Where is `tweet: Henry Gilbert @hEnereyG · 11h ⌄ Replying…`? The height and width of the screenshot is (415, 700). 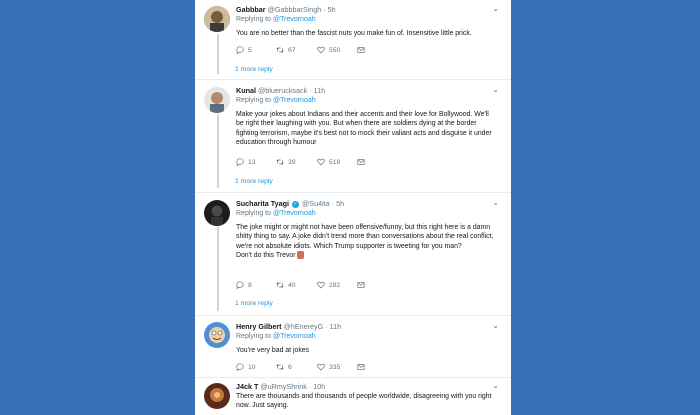 tweet: Henry Gilbert @hEnereyG · 11h ⌄ Replying… is located at coordinates (353, 347).